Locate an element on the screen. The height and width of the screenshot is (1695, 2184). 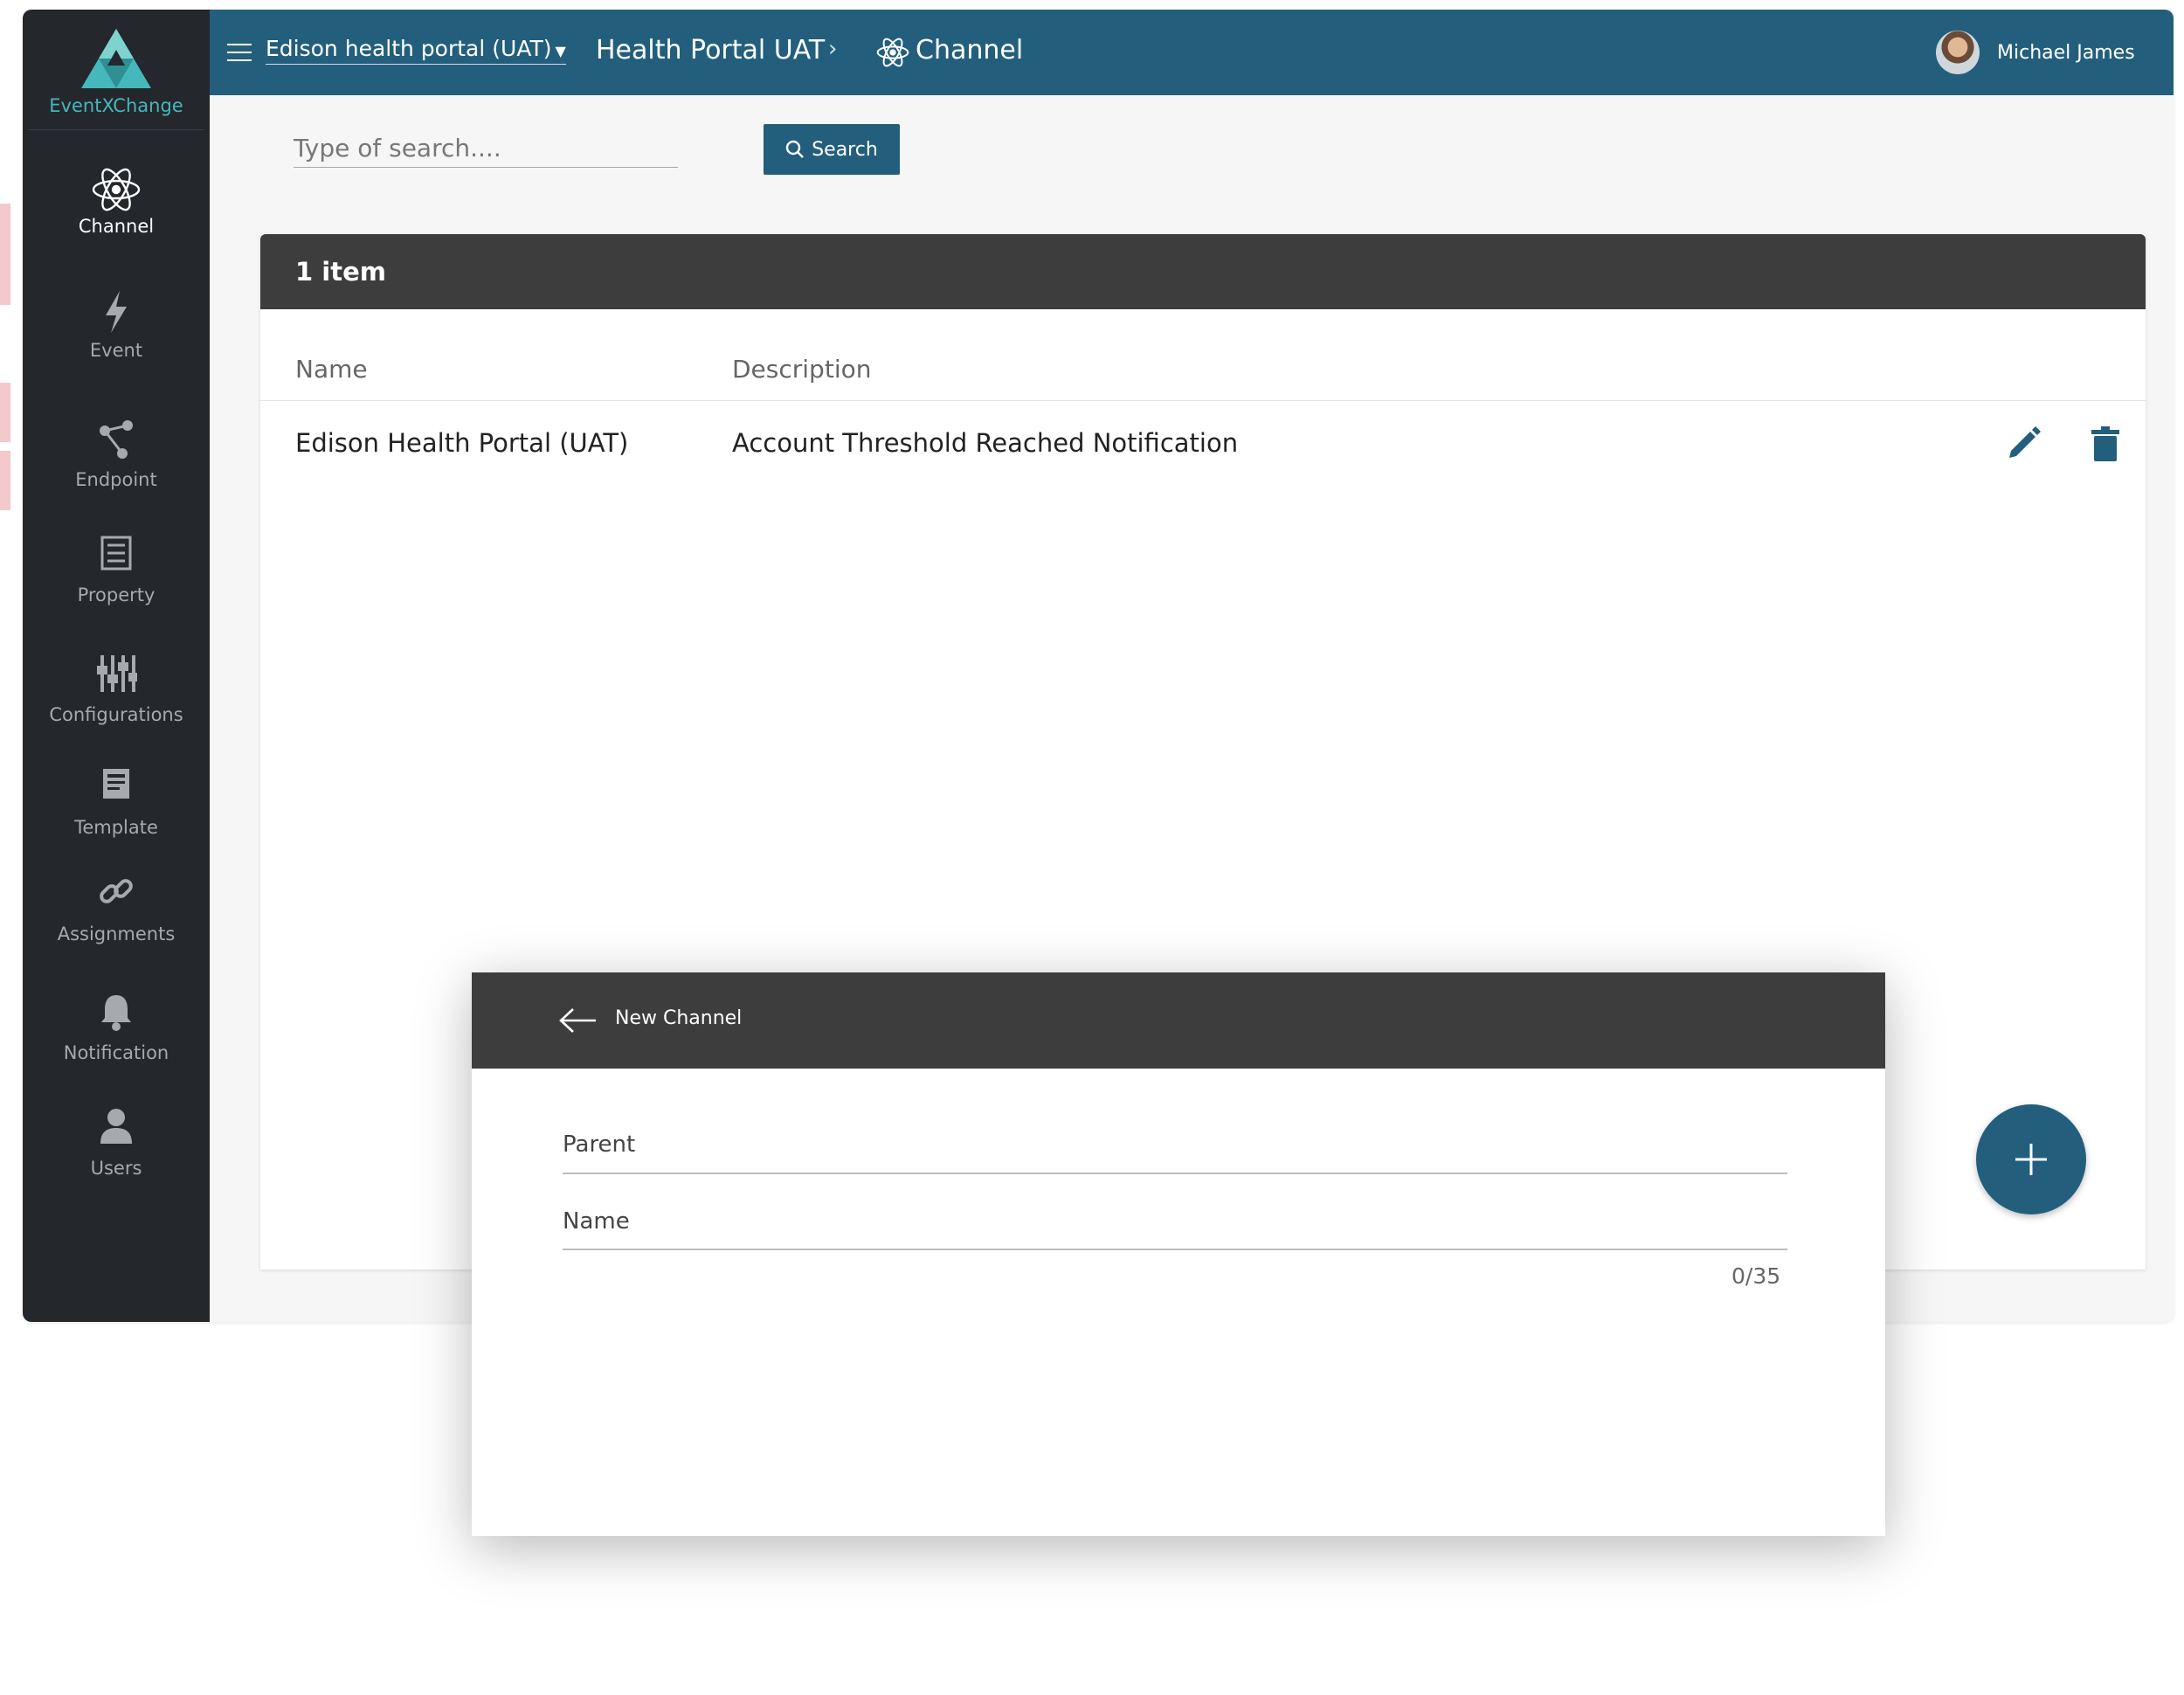
lightning-icon is located at coordinates (116, 314).